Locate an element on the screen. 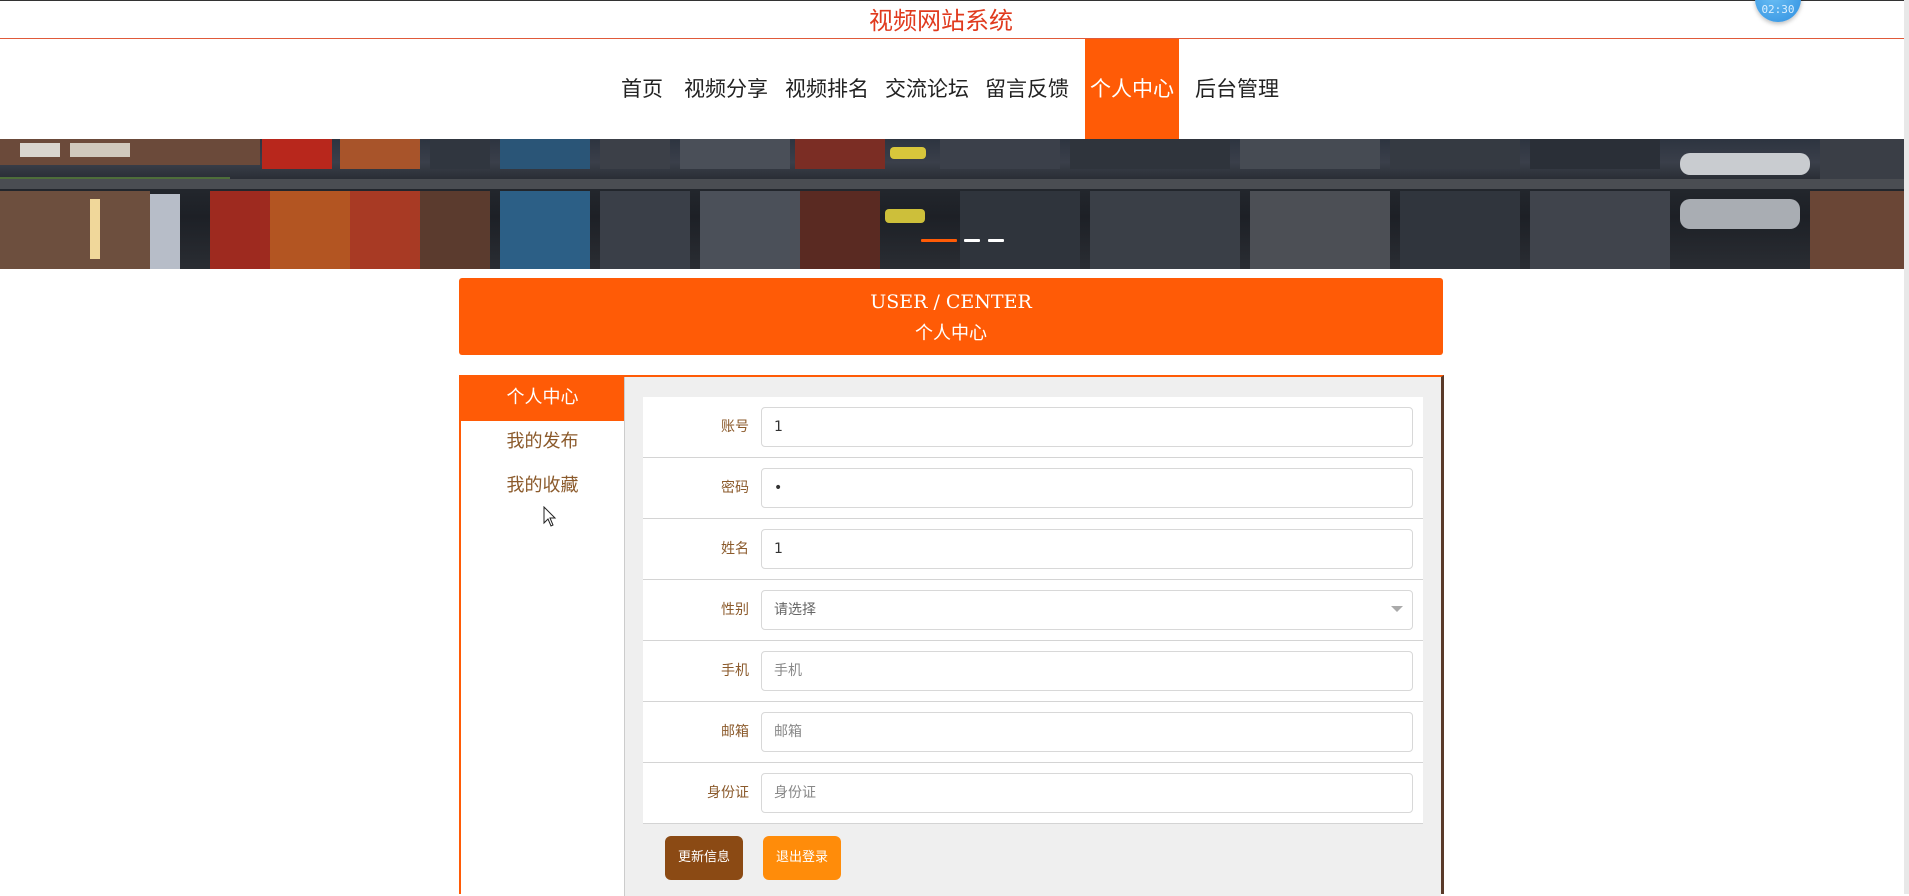 Image resolution: width=1909 pixels, height=896 pixels. id-card-label: 身份证 is located at coordinates (728, 793).